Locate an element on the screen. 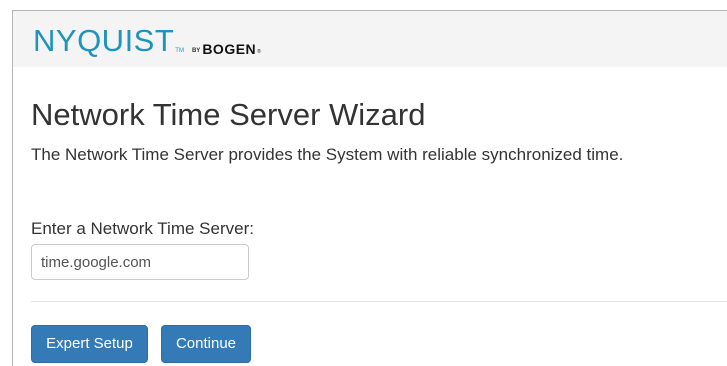  expert-setup-button: Expert Setup is located at coordinates (89, 344).